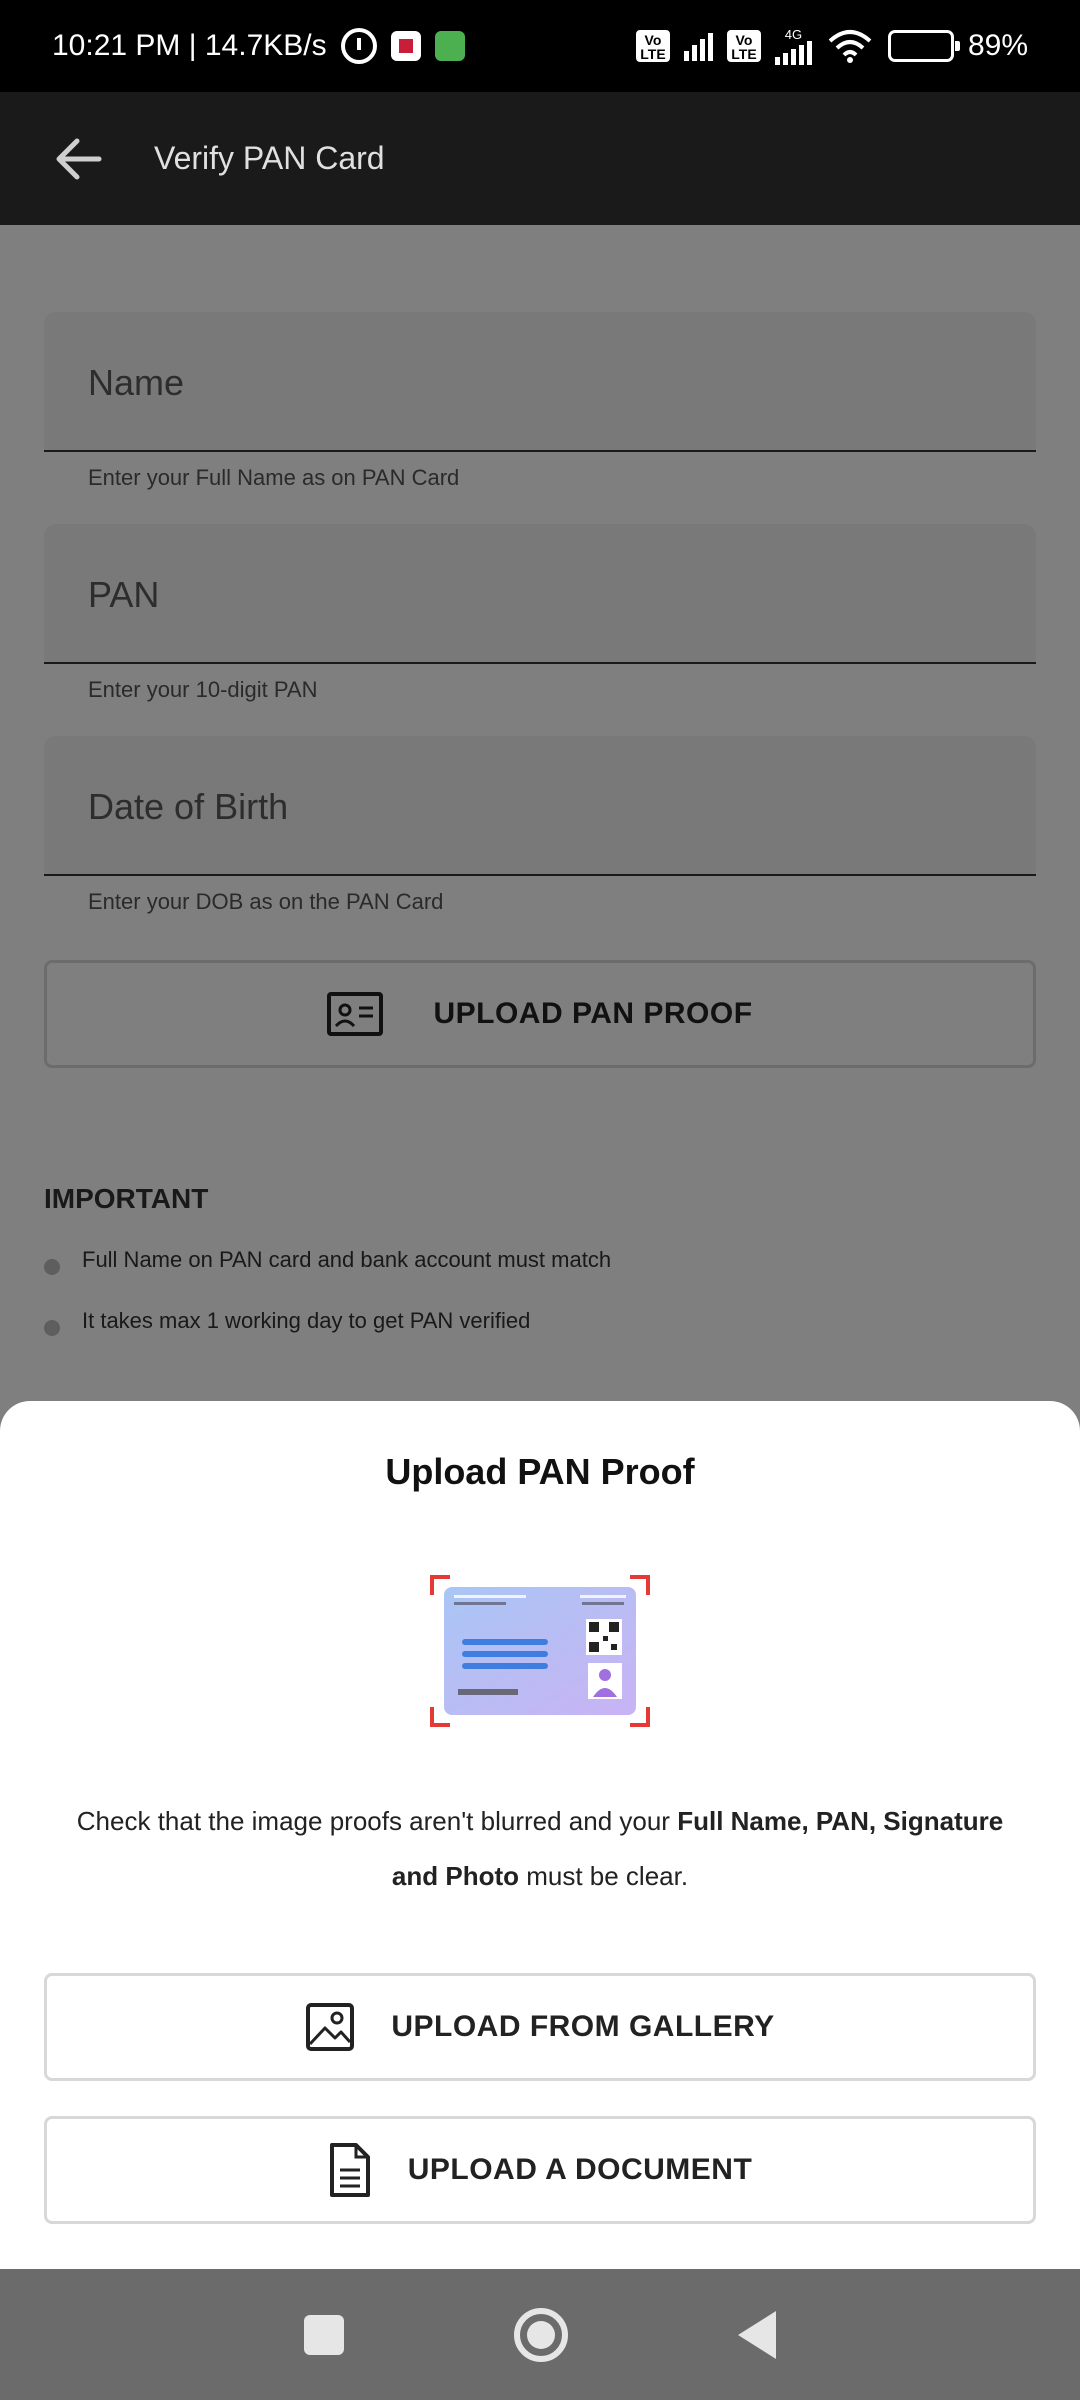 The height and width of the screenshot is (2400, 1080). I want to click on page-title: Verify PAN Card, so click(269, 158).